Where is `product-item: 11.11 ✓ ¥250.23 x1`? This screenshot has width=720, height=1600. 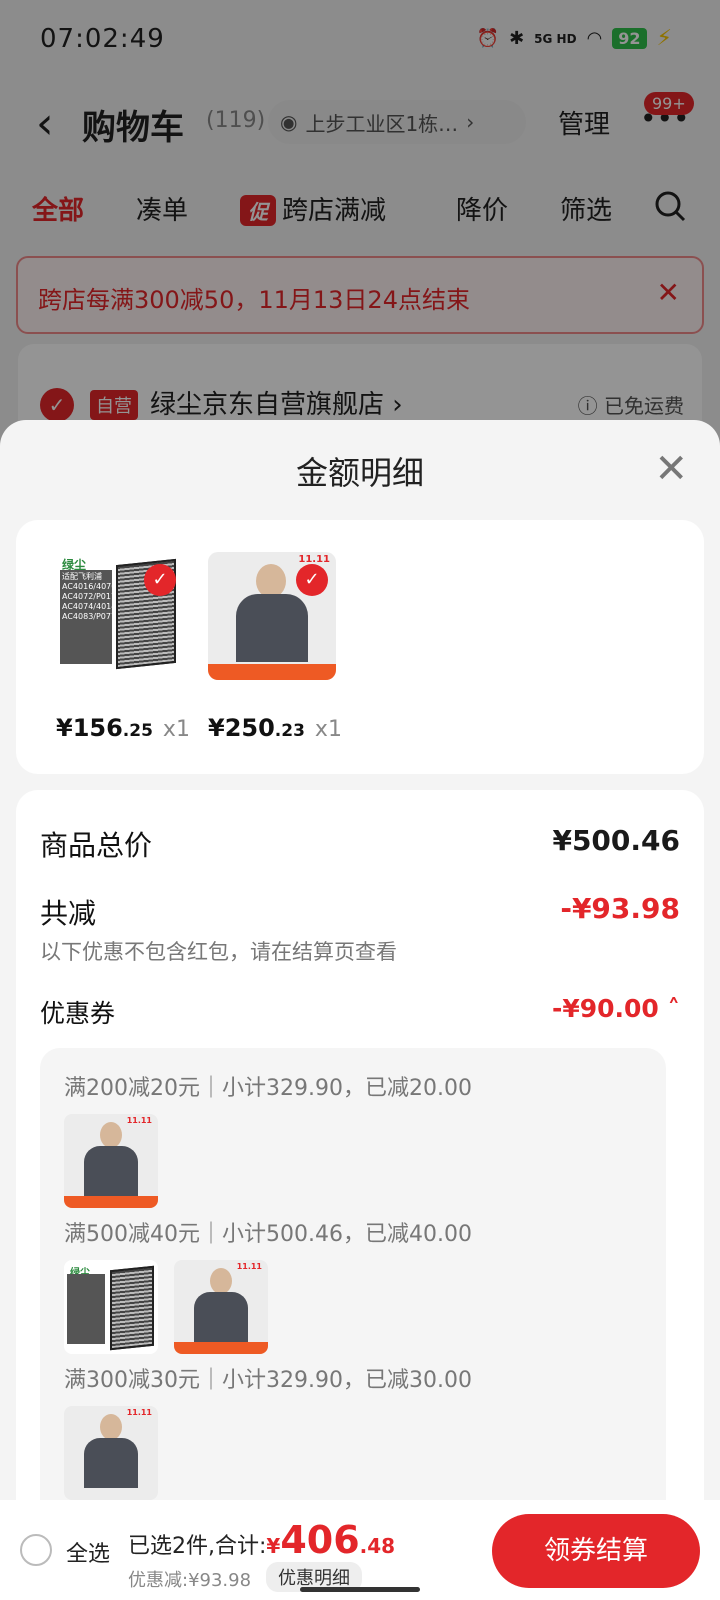 product-item: 11.11 ✓ ¥250.23 x1 is located at coordinates (275, 647).